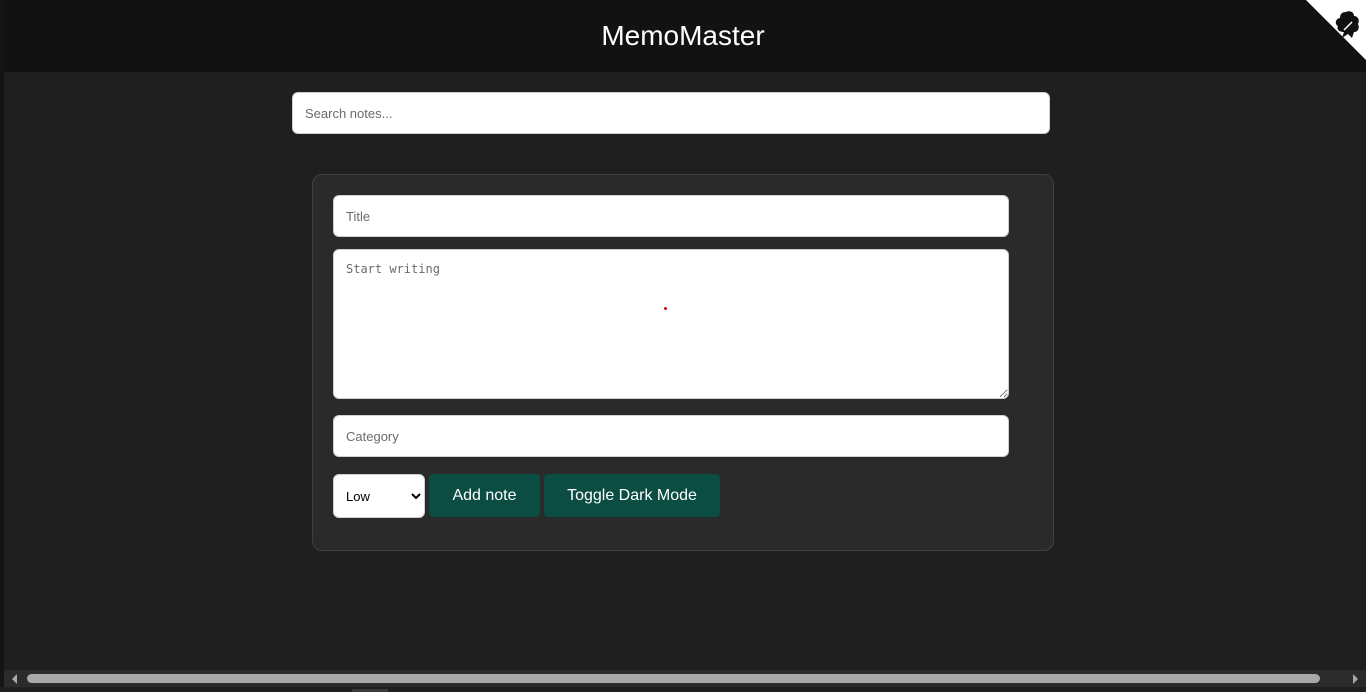 The height and width of the screenshot is (692, 1366). Describe the element at coordinates (632, 495) in the screenshot. I see `toggle-dark-mode-button: Toggle Dark Mode` at that location.